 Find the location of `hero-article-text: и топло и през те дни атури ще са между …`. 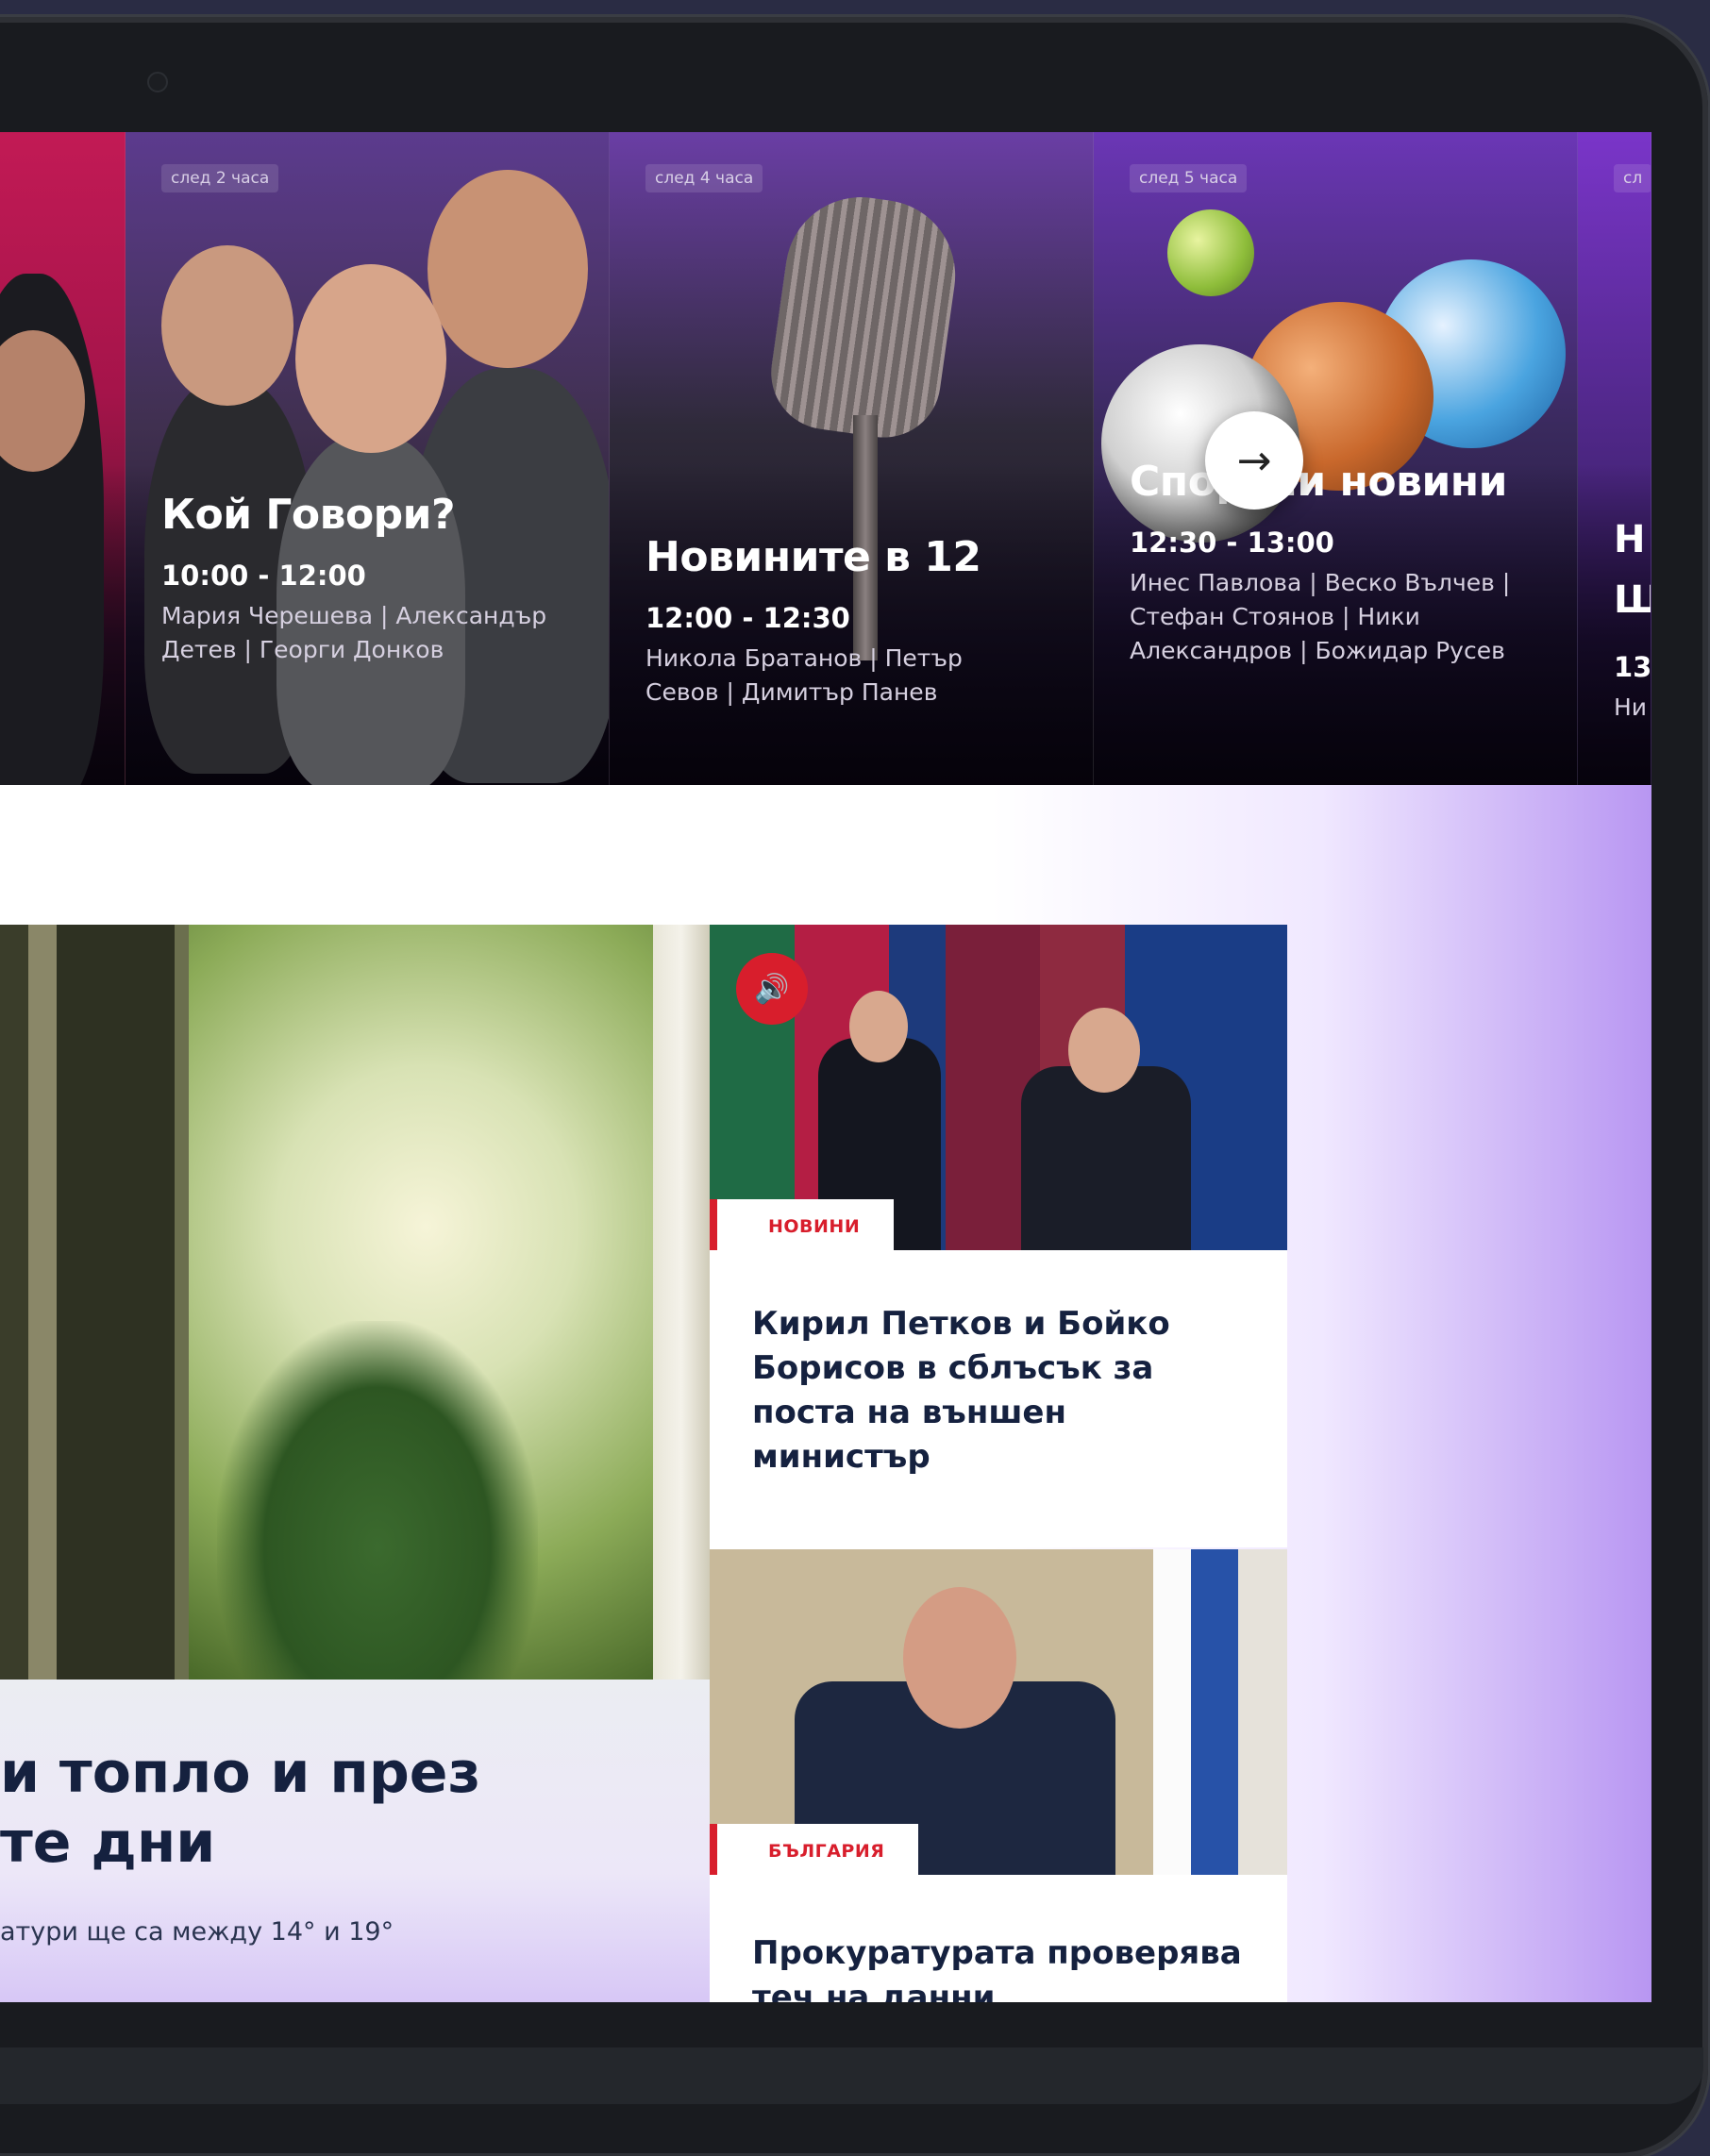

hero-article-text: и топло и през те дни атури ще са между … is located at coordinates (355, 1841).